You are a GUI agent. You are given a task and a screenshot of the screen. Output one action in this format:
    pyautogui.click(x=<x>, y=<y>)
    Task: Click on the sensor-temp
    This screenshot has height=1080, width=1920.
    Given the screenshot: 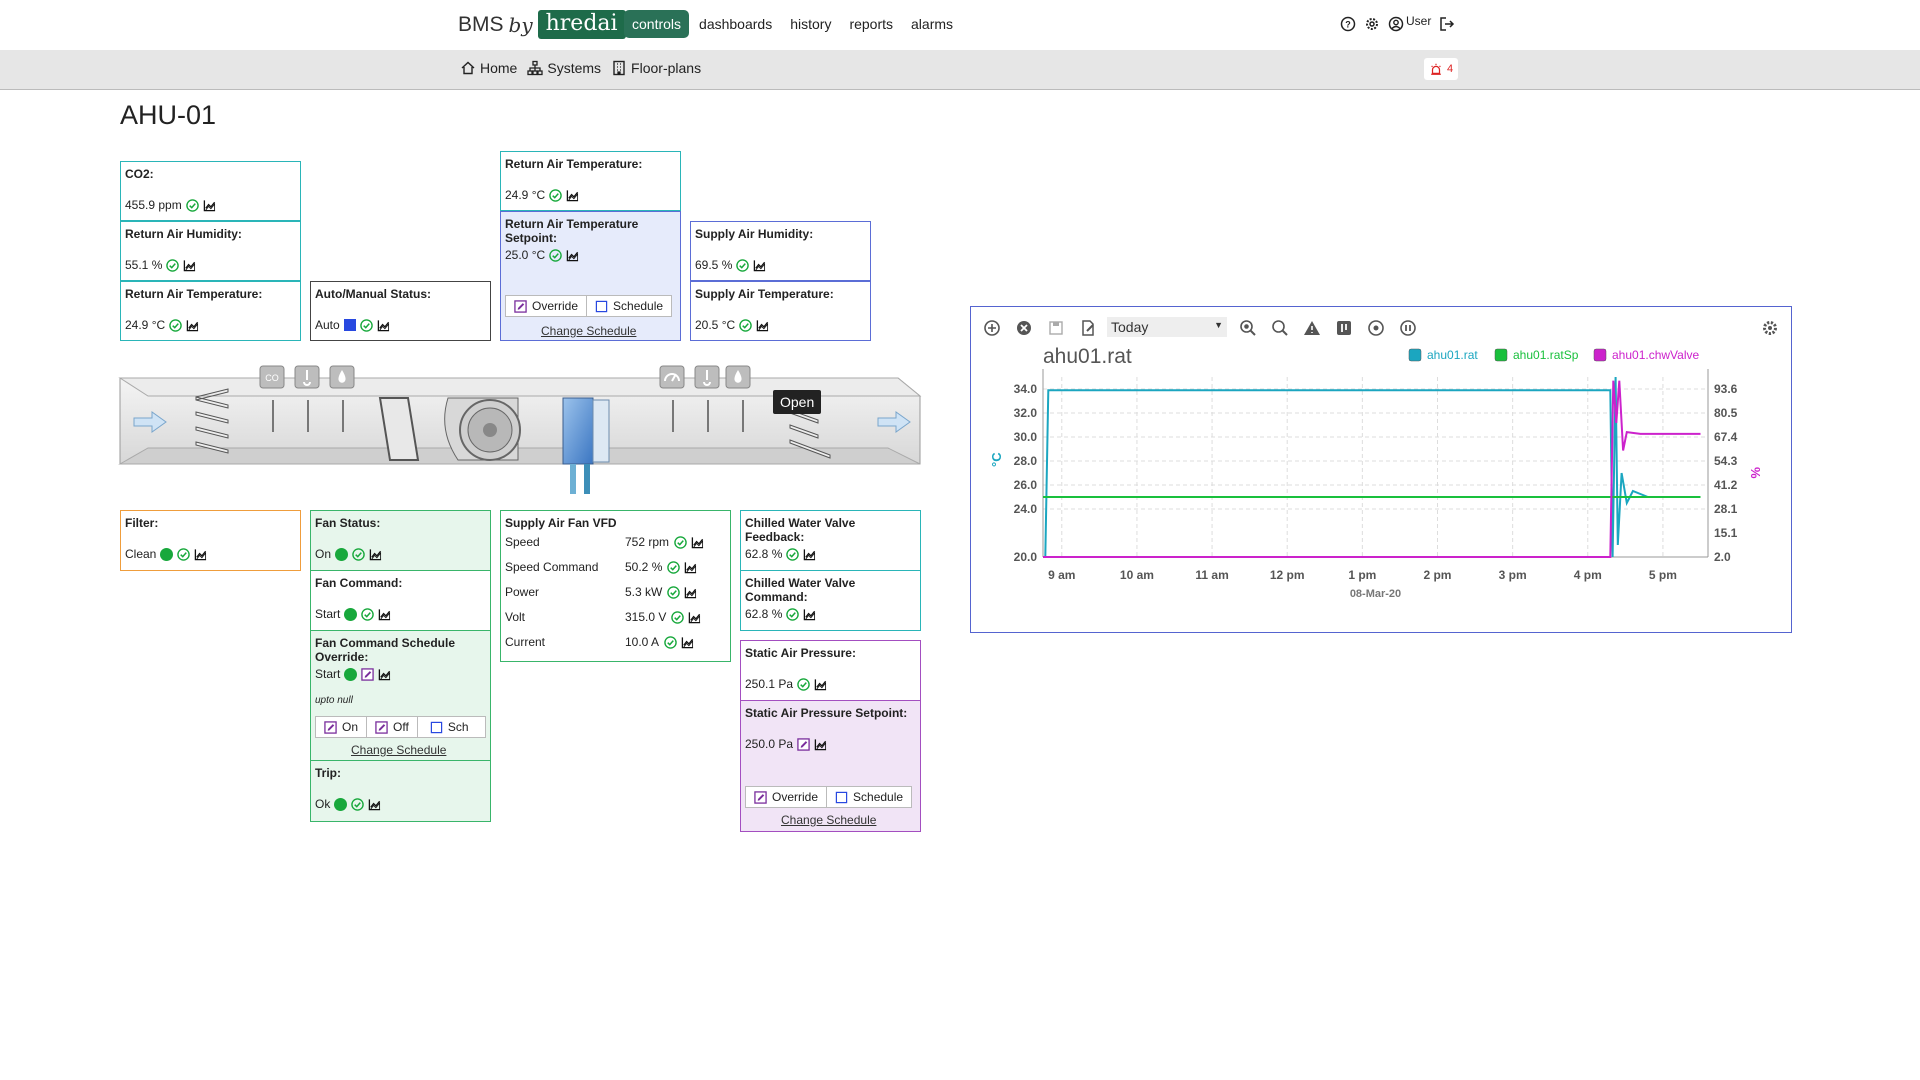 What is the action you would take?
    pyautogui.click(x=307, y=377)
    